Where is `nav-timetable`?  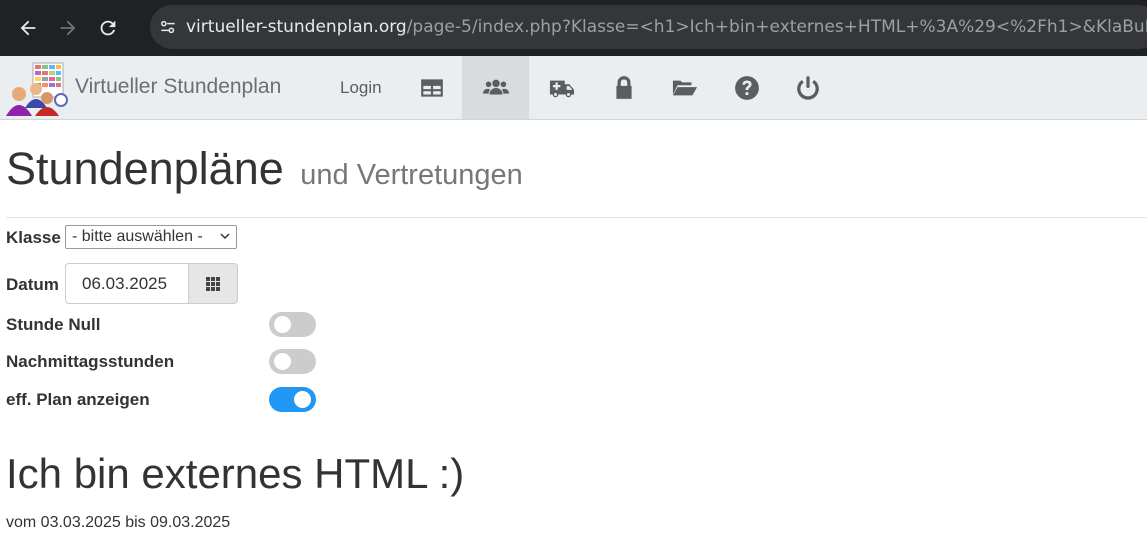 nav-timetable is located at coordinates (432, 87).